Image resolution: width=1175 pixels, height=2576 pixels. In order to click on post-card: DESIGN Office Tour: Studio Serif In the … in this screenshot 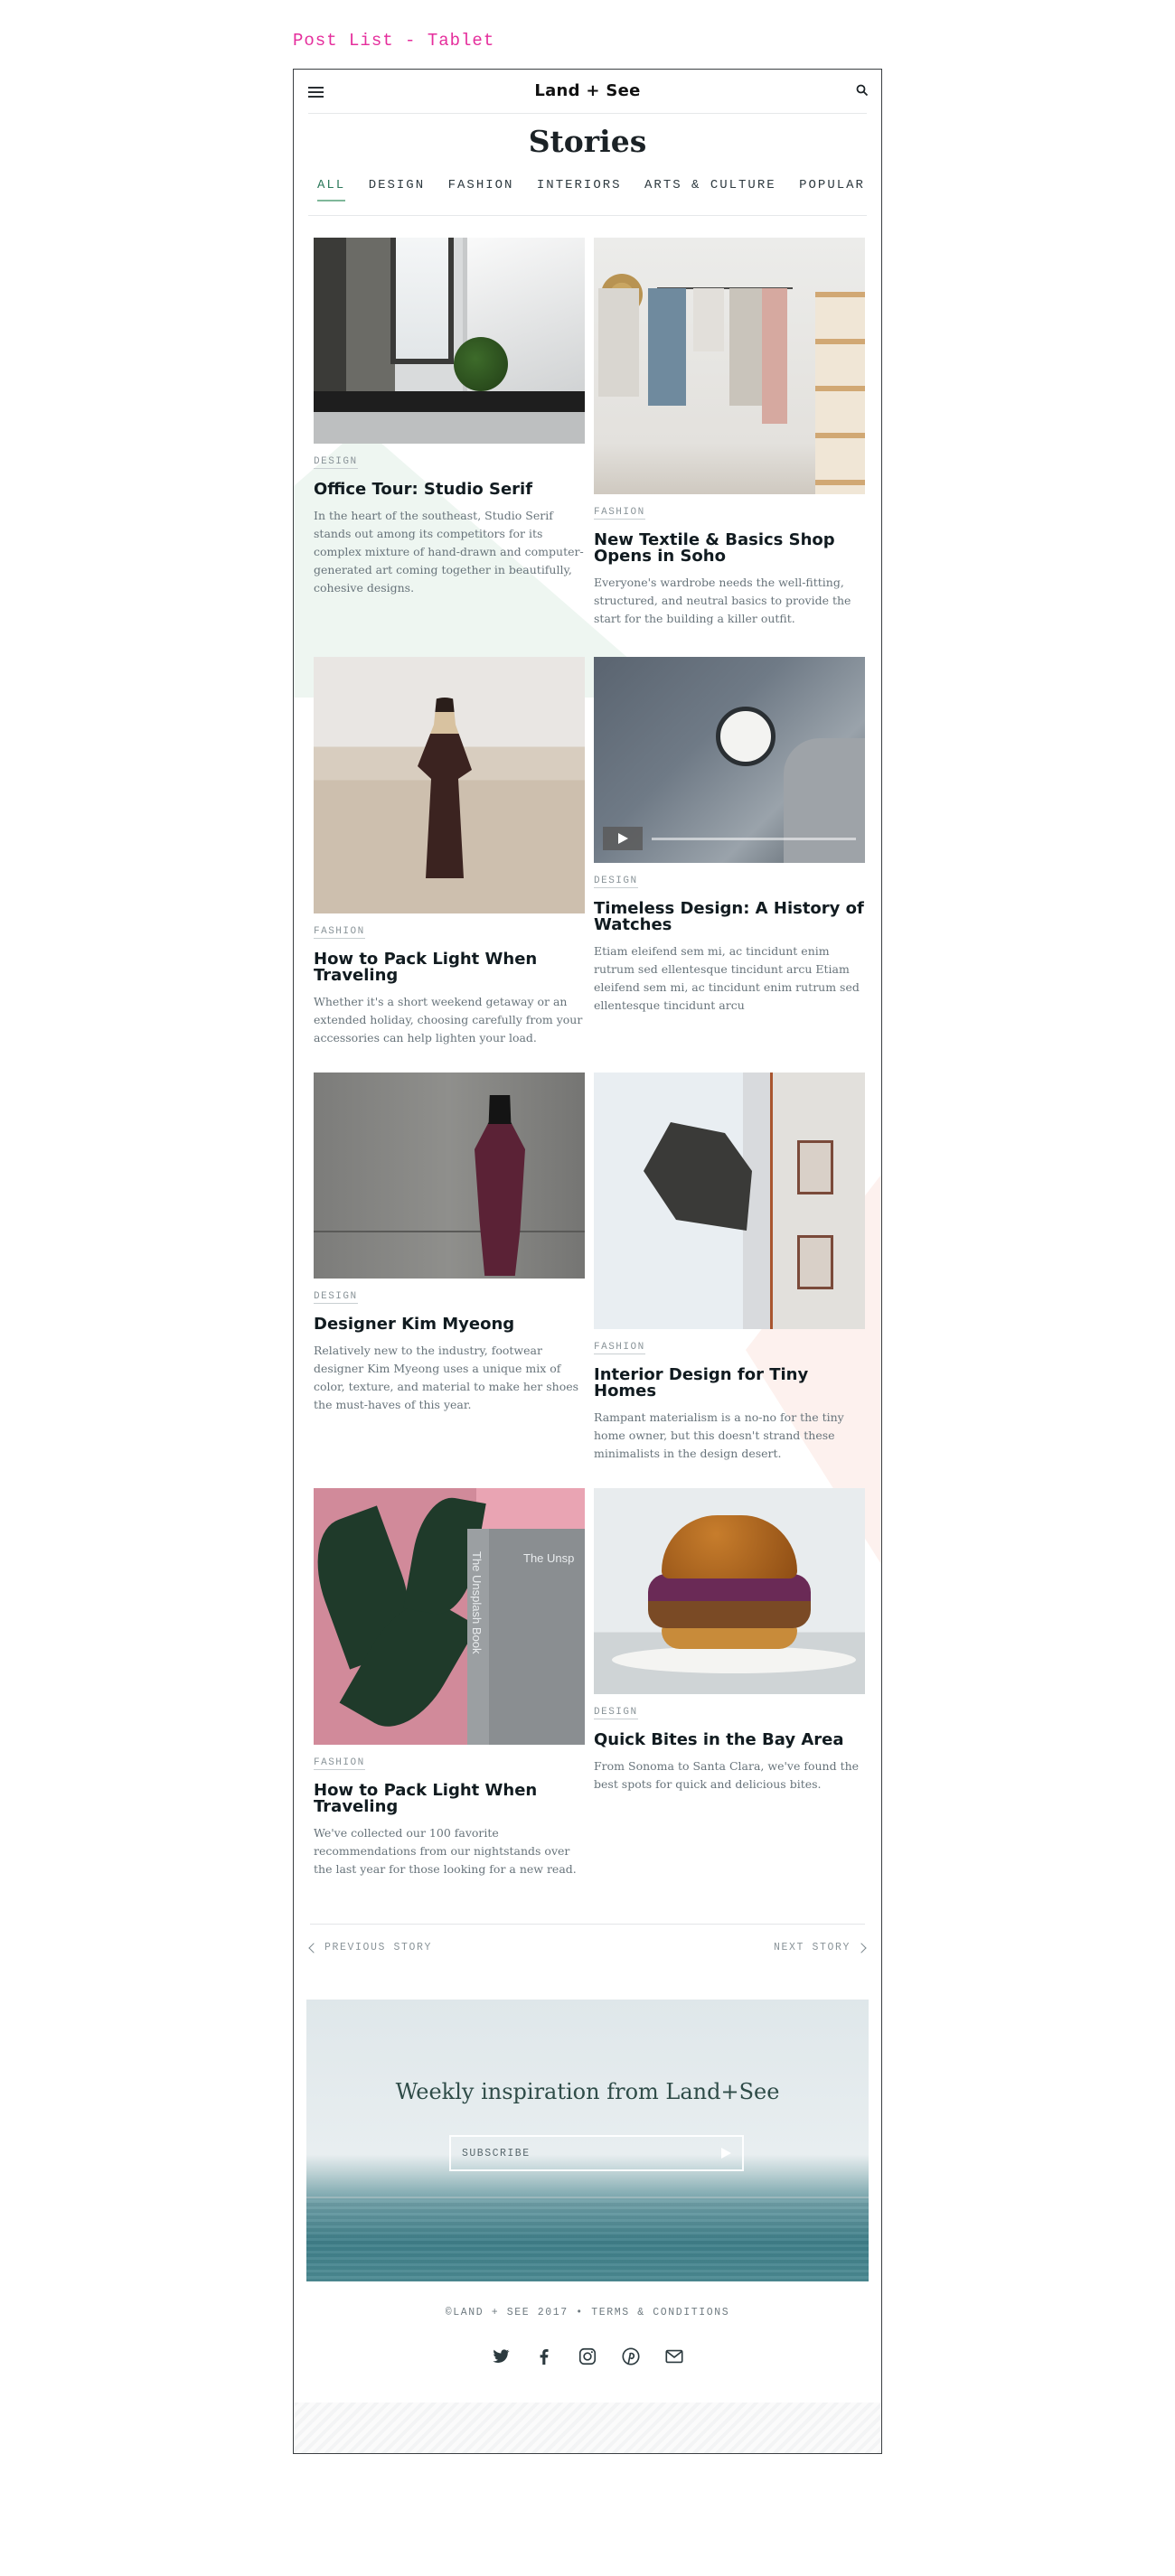, I will do `click(449, 417)`.